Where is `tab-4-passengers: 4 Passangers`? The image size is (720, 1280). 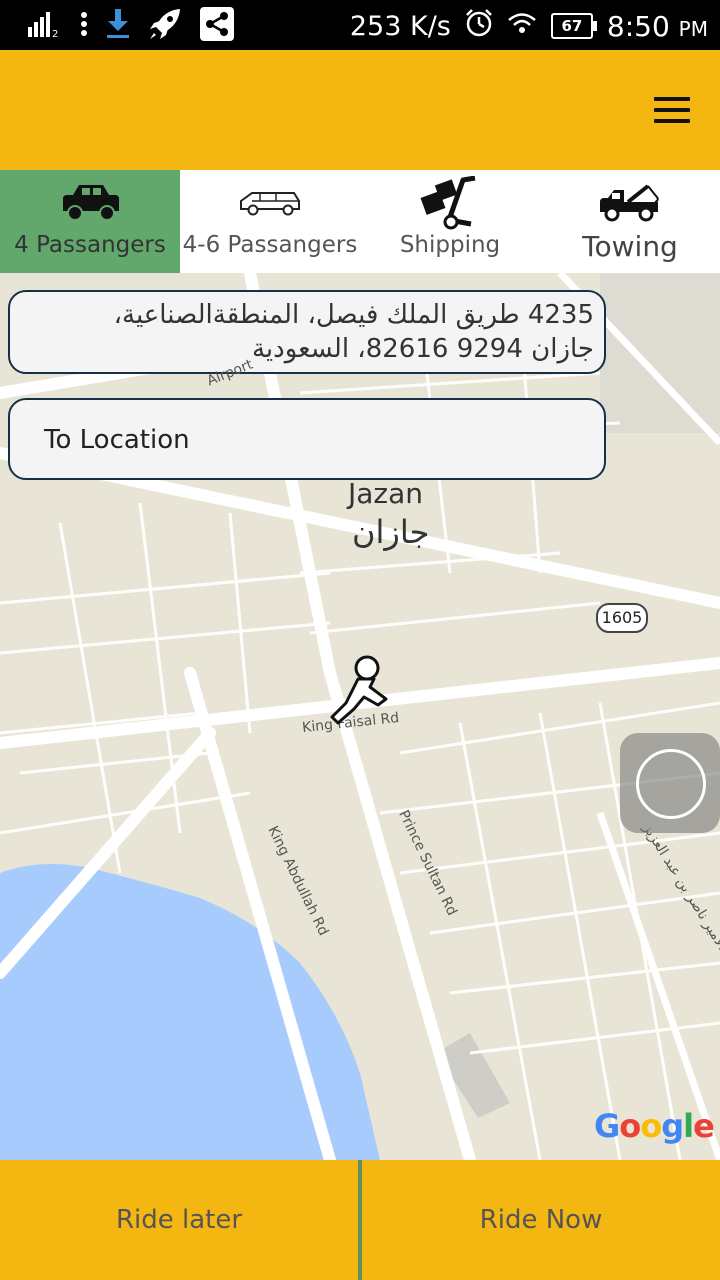 tab-4-passengers: 4 Passangers is located at coordinates (90, 221).